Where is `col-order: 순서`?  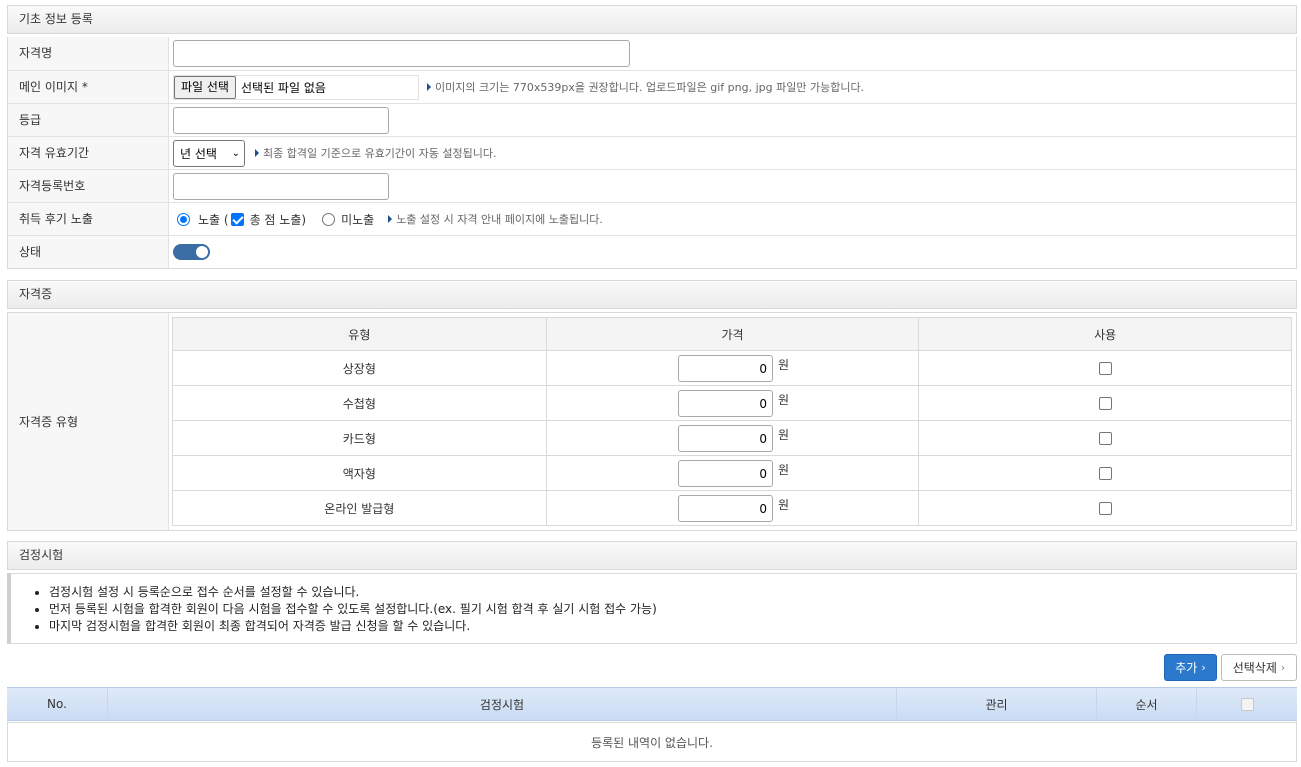 col-order: 순서 is located at coordinates (1146, 704).